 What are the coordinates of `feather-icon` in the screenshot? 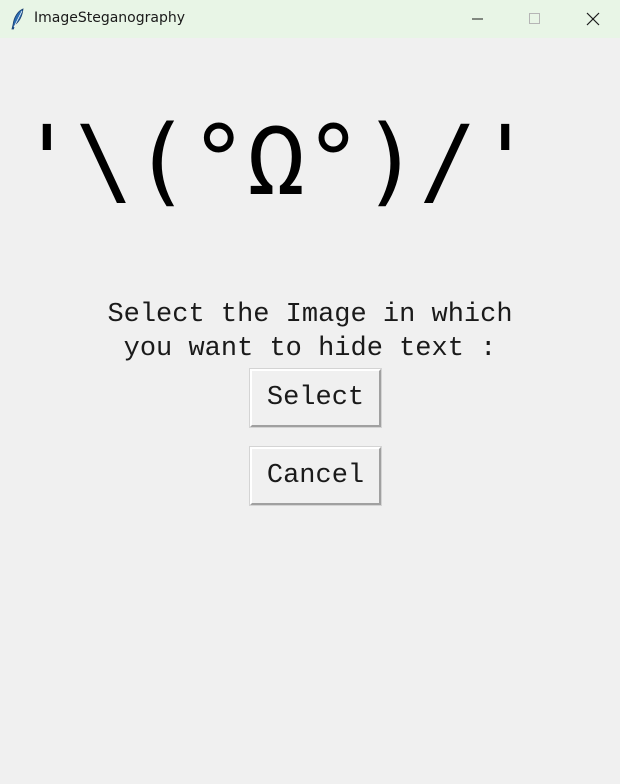 It's located at (17, 19).